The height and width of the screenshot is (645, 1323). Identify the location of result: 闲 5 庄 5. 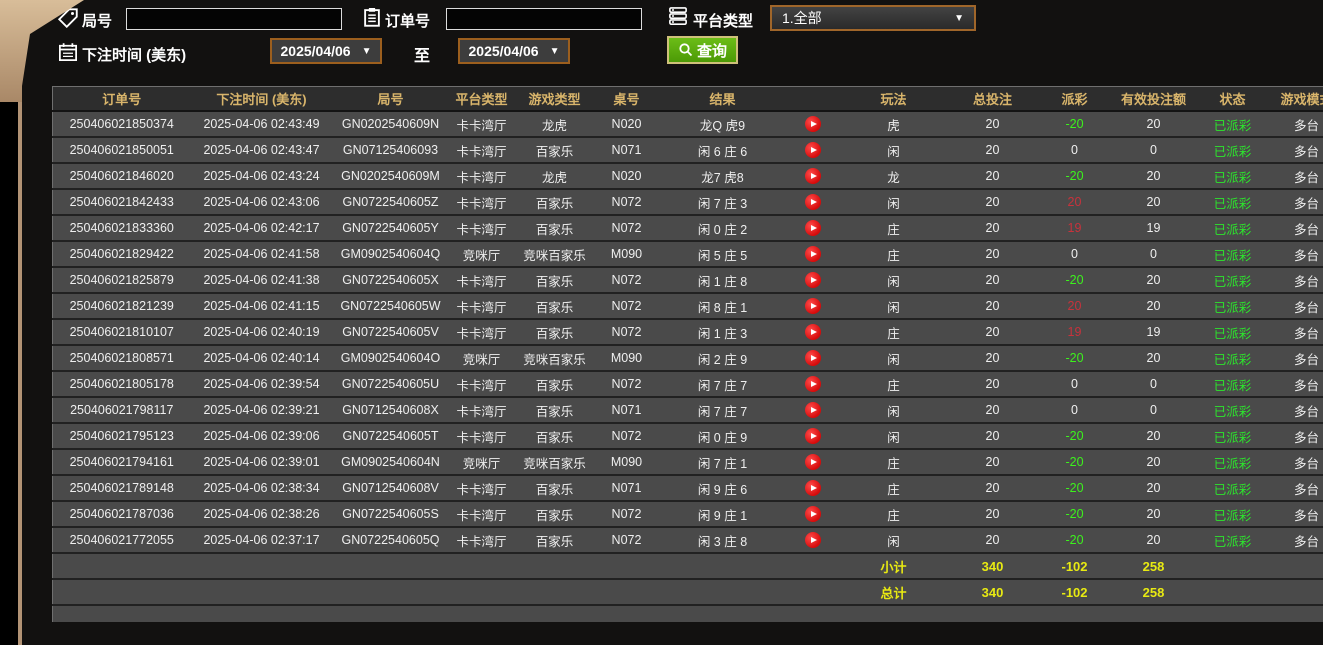
(722, 254).